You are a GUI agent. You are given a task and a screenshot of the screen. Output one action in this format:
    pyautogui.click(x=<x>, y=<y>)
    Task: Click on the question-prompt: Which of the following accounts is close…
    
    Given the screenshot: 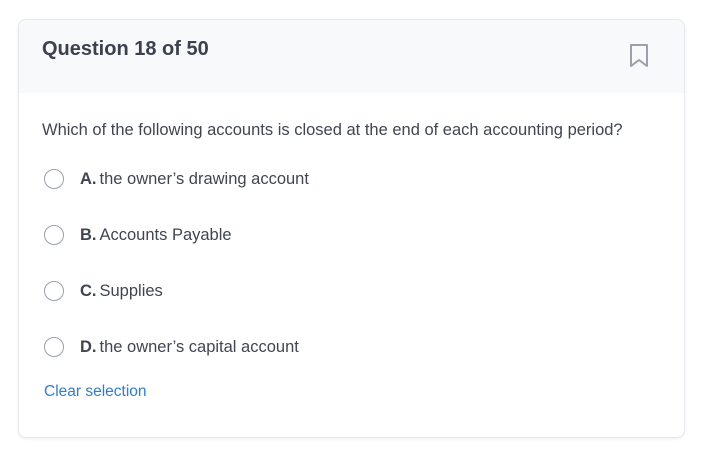 What is the action you would take?
    pyautogui.click(x=332, y=130)
    